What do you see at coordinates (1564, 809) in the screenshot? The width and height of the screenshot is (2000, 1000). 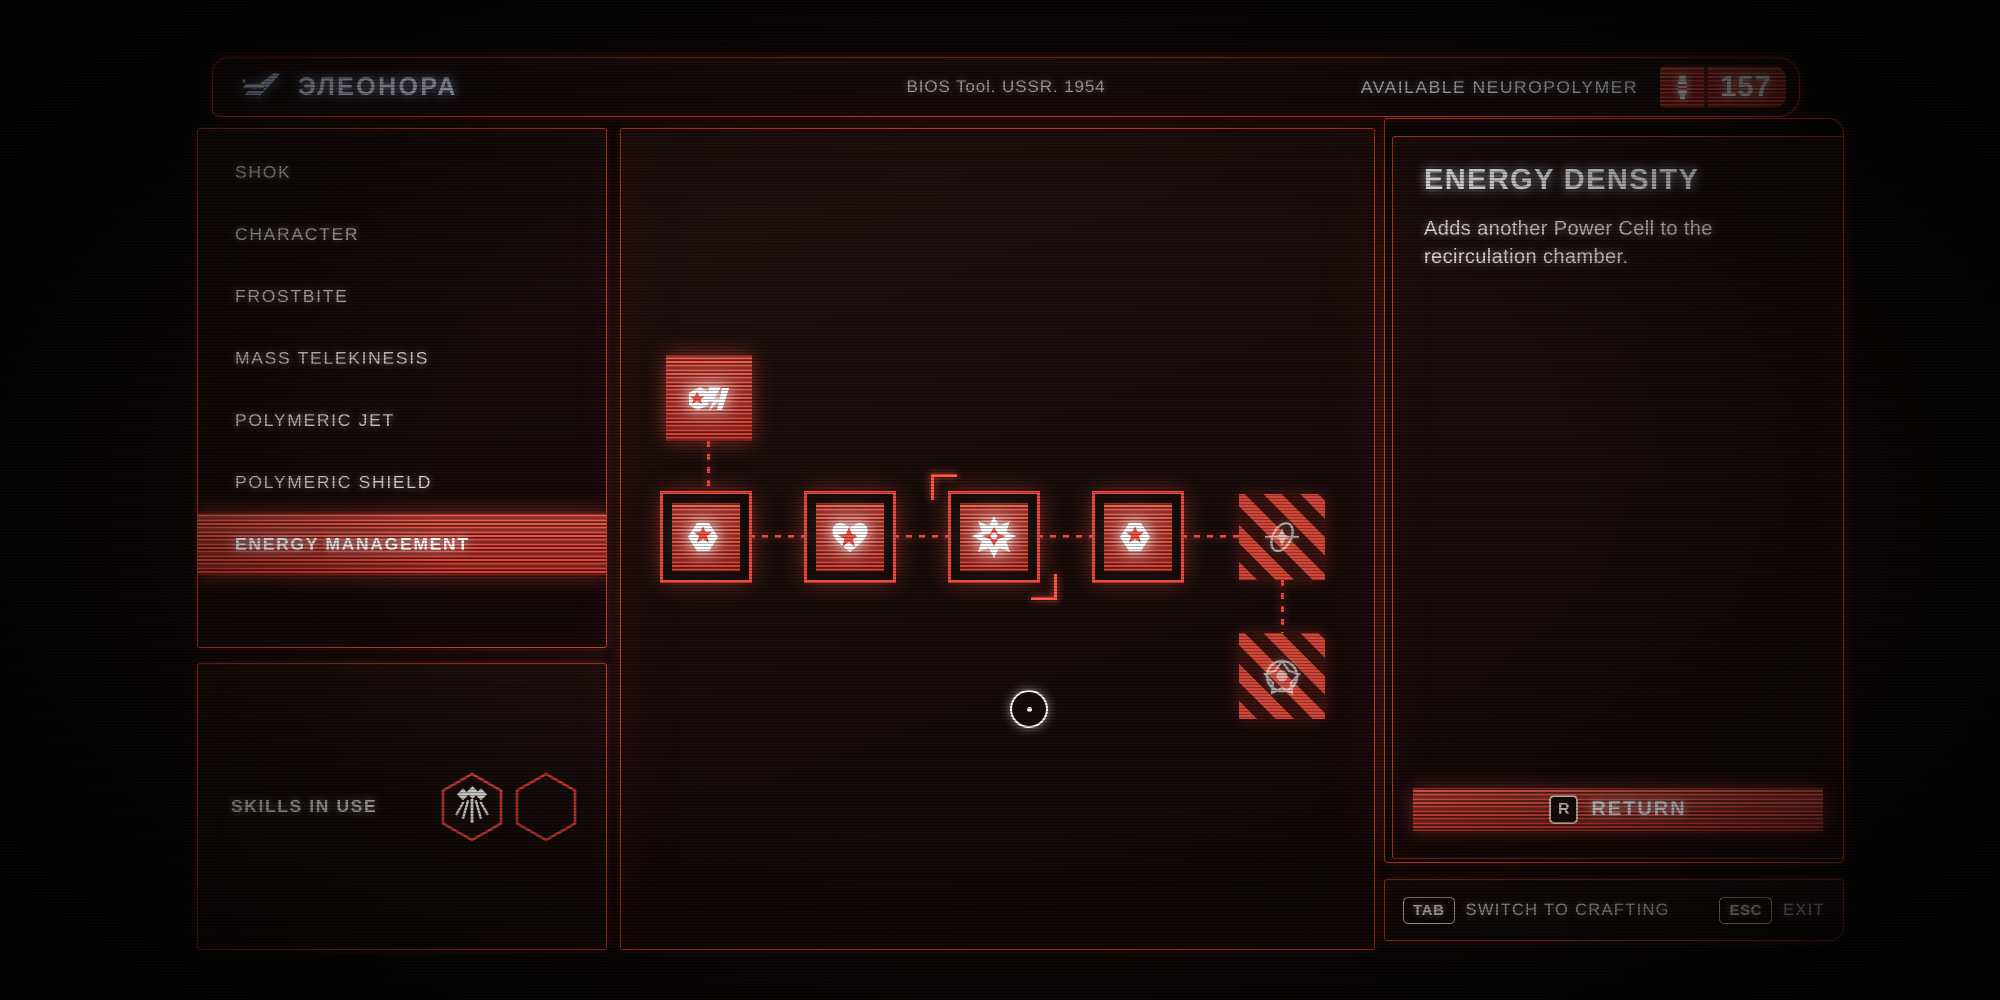 I see `return-keycap: R` at bounding box center [1564, 809].